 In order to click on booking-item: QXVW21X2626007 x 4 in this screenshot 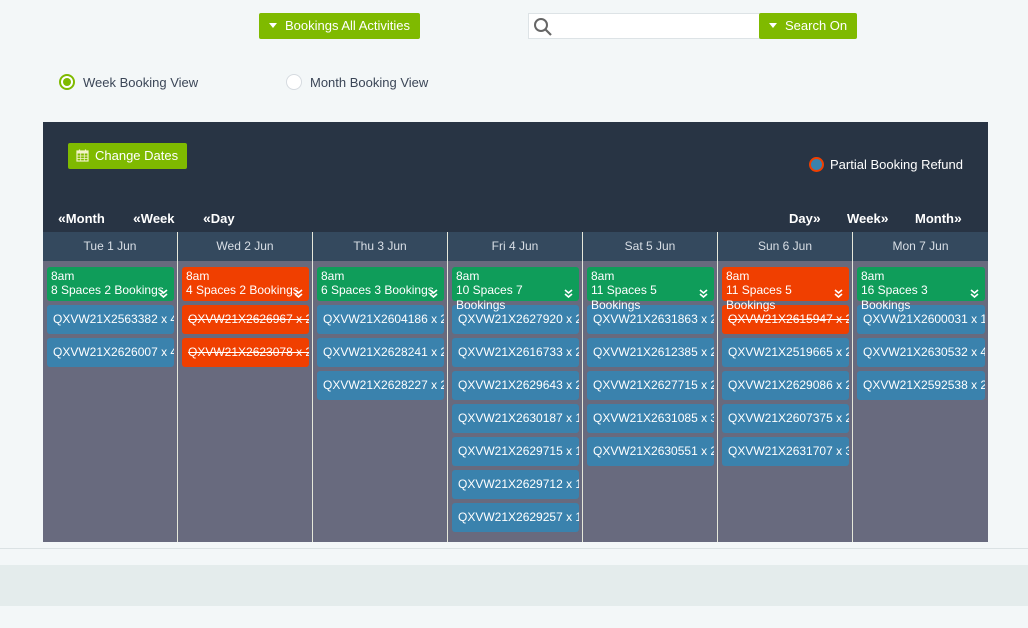, I will do `click(110, 352)`.